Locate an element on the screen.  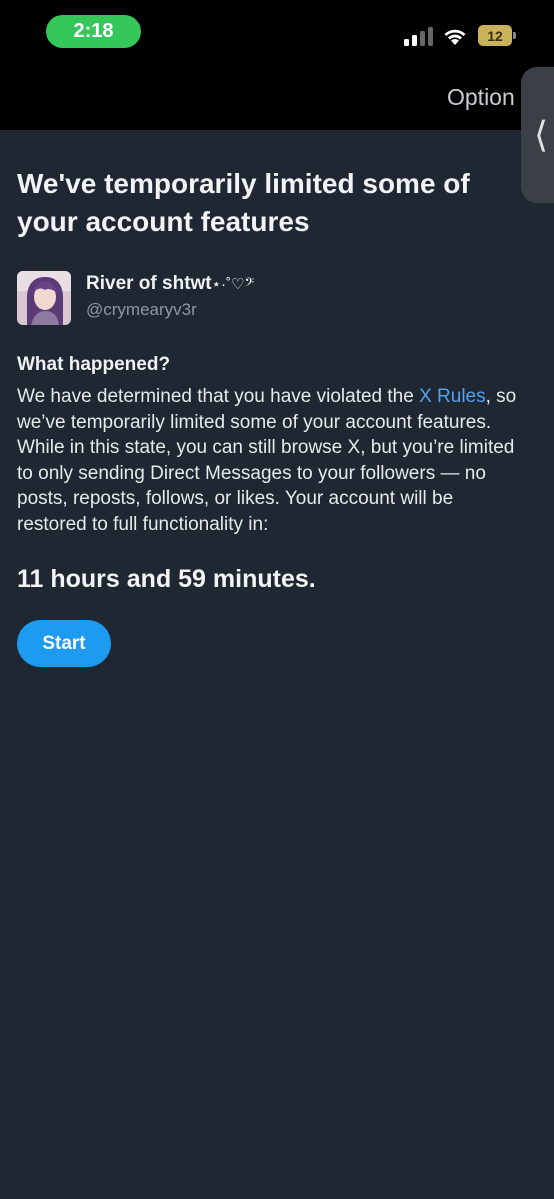
display-name: River of shtwt⋆·˚♡𝄢 is located at coordinates (170, 284).